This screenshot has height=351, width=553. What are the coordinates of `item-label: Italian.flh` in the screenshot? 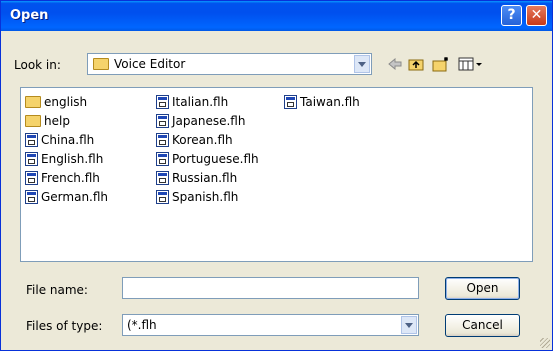 It's located at (200, 101).